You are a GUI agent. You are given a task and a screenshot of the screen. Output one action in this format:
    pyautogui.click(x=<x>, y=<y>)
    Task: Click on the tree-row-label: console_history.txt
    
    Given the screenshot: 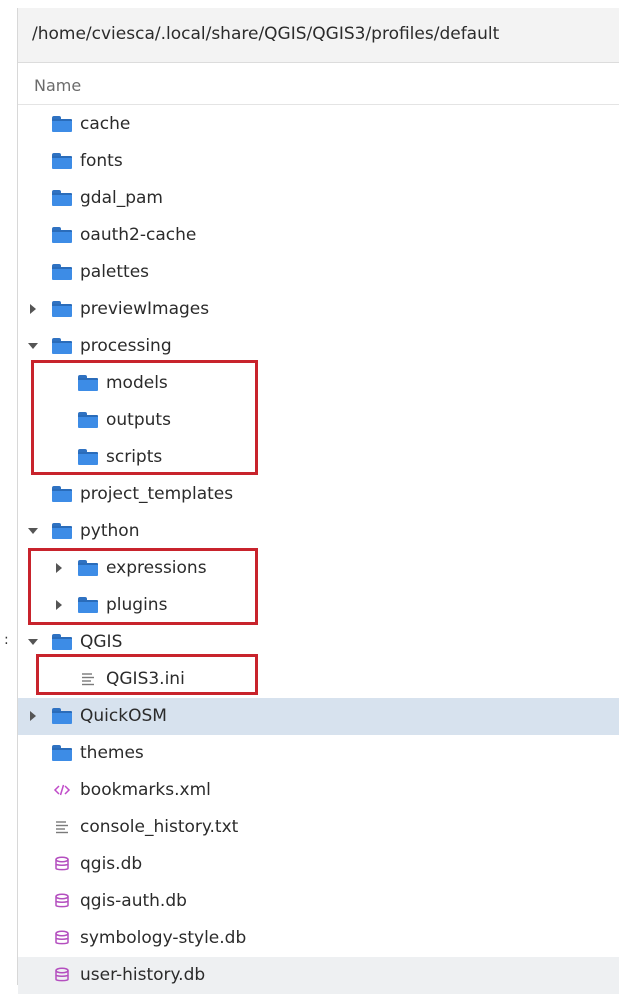 What is the action you would take?
    pyautogui.click(x=159, y=827)
    